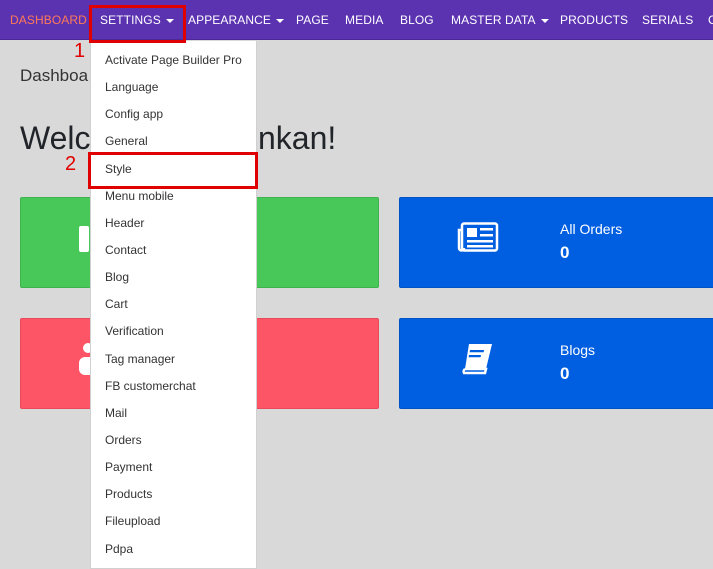  Describe the element at coordinates (477, 359) in the screenshot. I see `book-icon` at that location.